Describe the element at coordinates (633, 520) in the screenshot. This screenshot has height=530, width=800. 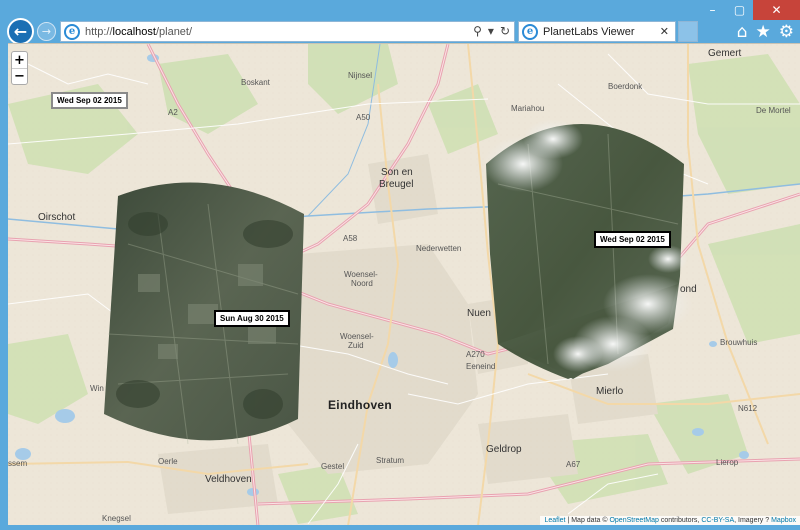
I see `osm-link: OpenStreetMap` at that location.